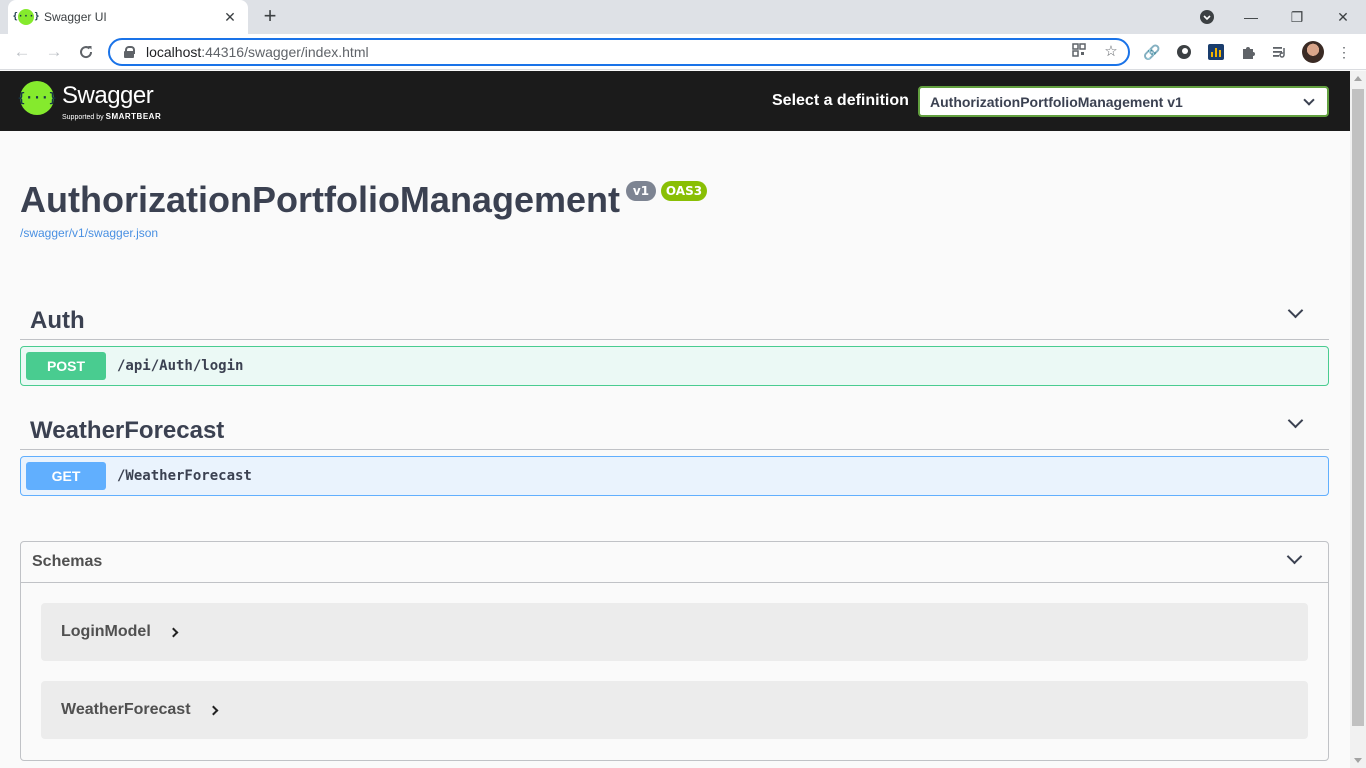  I want to click on spec-json-link: /swagger/v1/swagger.json, so click(89, 233).